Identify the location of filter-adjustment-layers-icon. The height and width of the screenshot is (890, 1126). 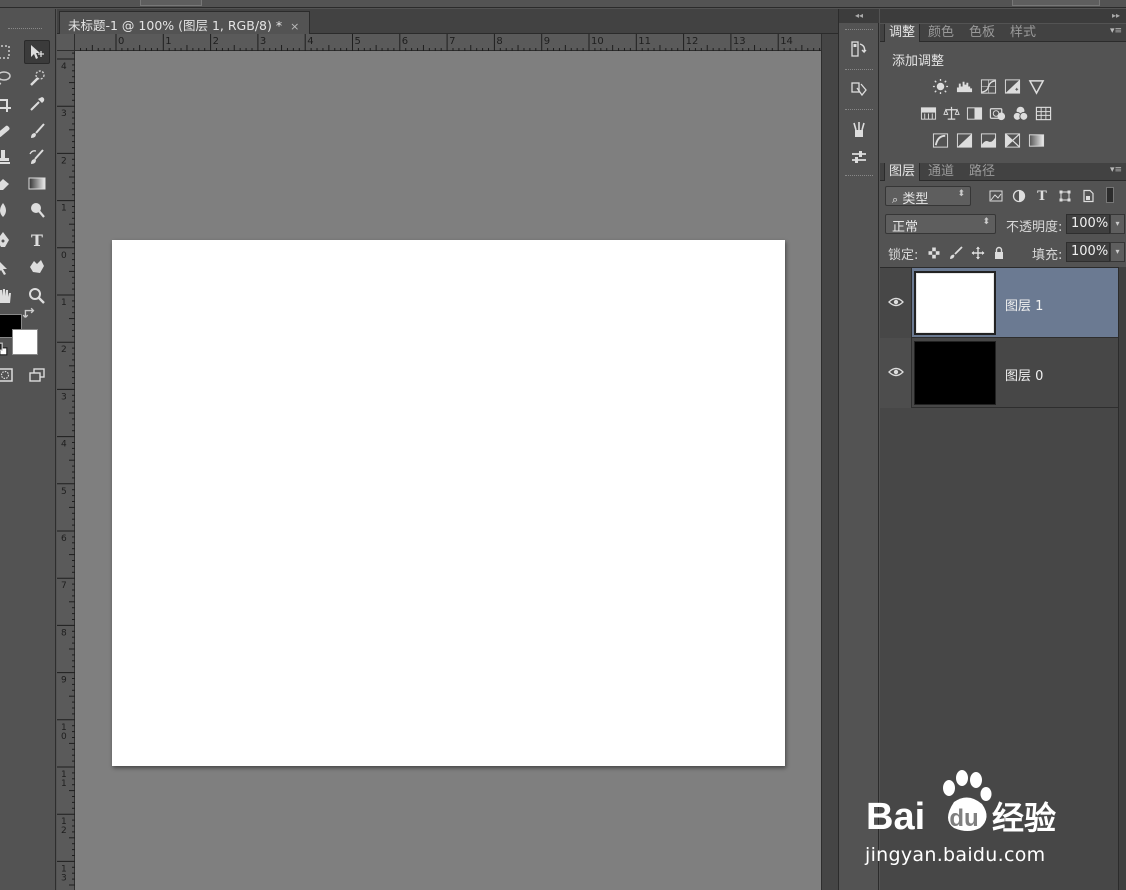
(1019, 196).